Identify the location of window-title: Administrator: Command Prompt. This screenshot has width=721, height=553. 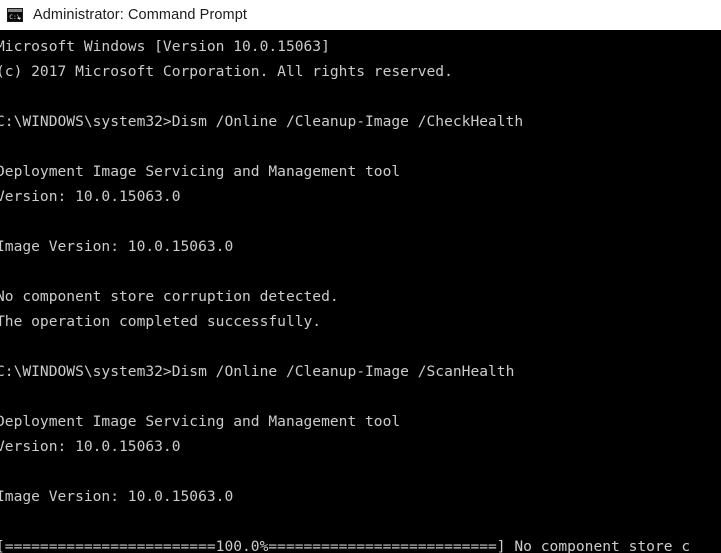
(140, 15).